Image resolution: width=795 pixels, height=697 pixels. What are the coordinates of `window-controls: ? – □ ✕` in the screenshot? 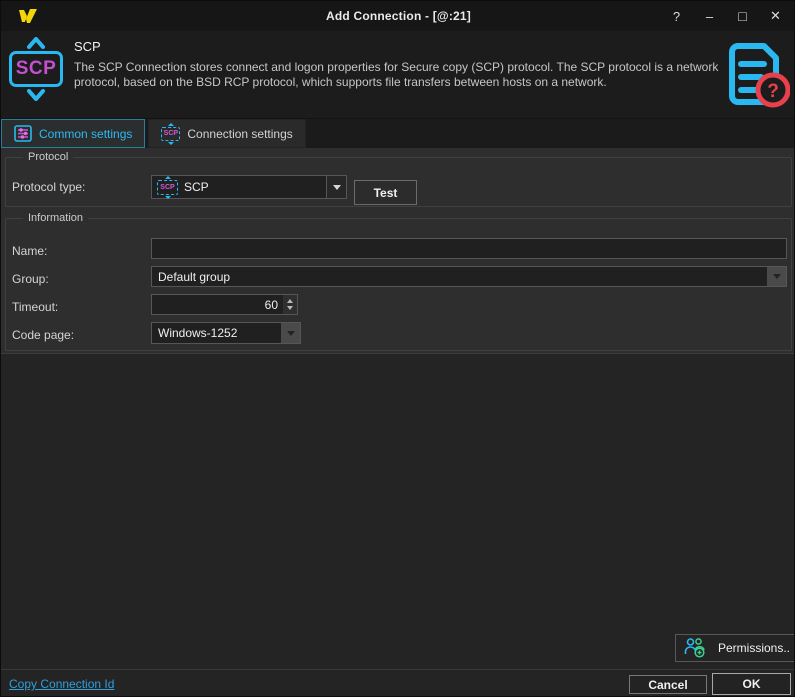 It's located at (726, 16).